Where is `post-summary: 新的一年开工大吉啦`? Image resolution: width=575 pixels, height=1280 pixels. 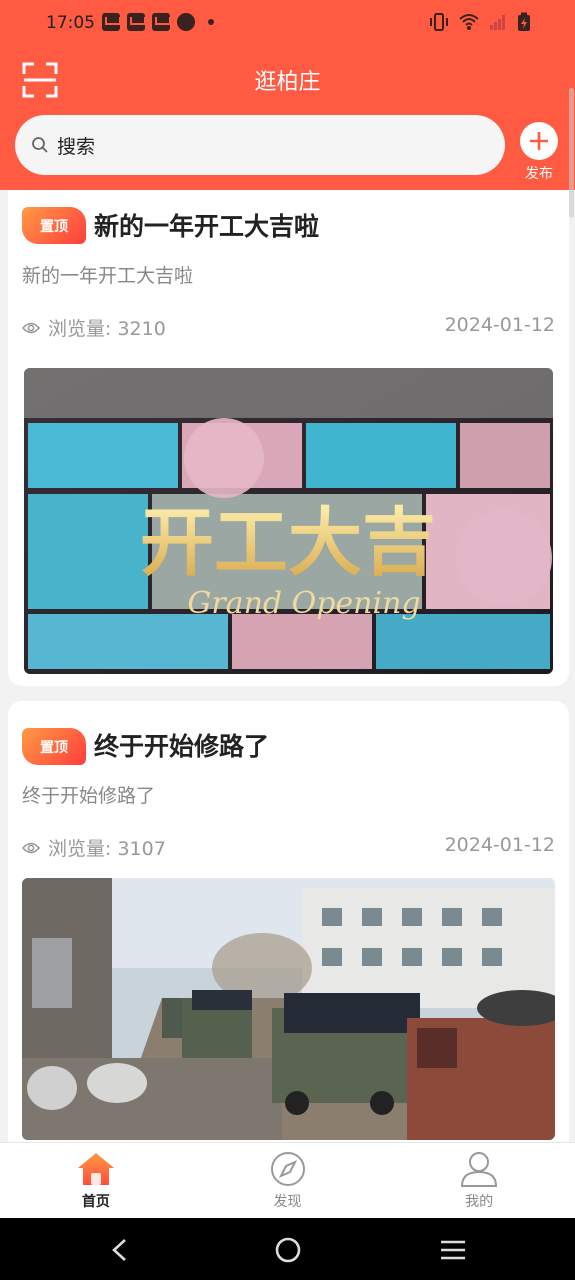
post-summary: 新的一年开工大吉啦 is located at coordinates (108, 276).